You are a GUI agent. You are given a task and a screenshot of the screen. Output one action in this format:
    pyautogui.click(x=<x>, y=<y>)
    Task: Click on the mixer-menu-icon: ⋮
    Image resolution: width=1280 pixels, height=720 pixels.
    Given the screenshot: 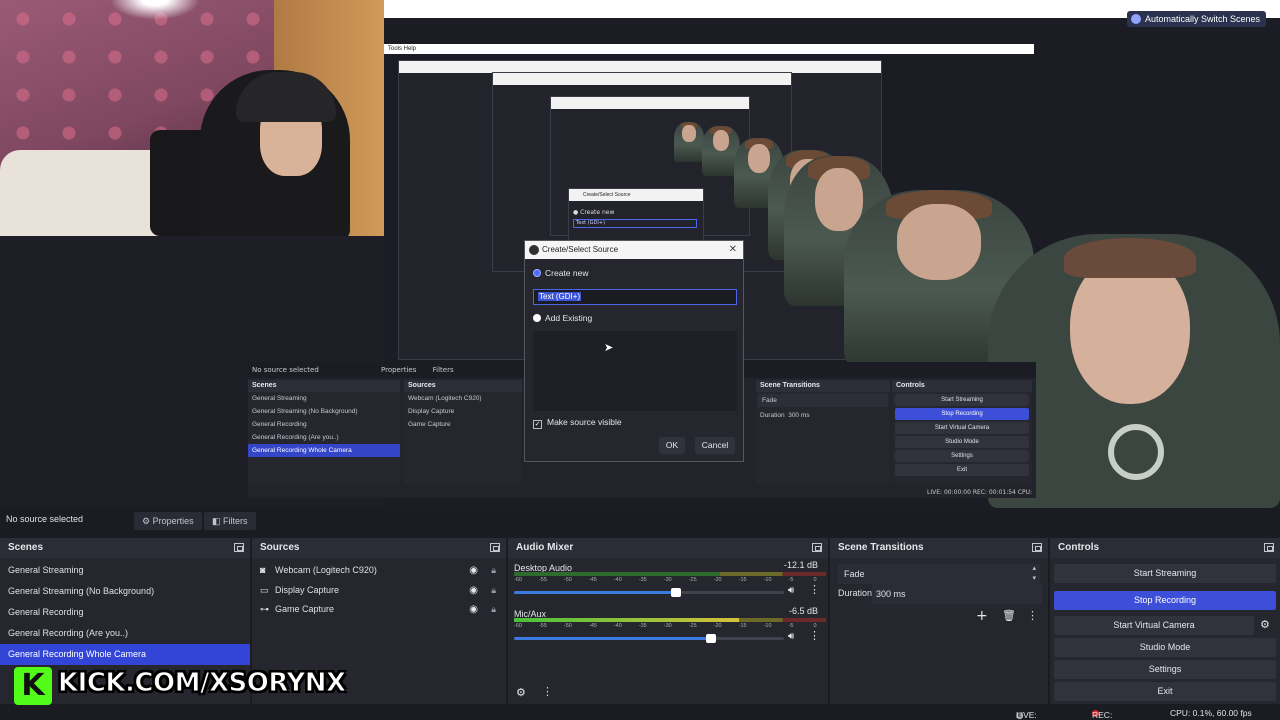 What is the action you would take?
    pyautogui.click(x=547, y=691)
    